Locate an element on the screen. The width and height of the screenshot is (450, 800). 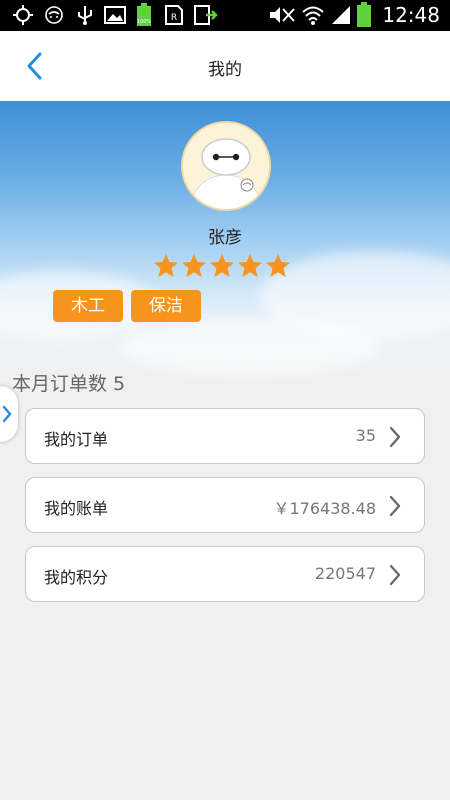
row-label: 我的订单 is located at coordinates (76, 439).